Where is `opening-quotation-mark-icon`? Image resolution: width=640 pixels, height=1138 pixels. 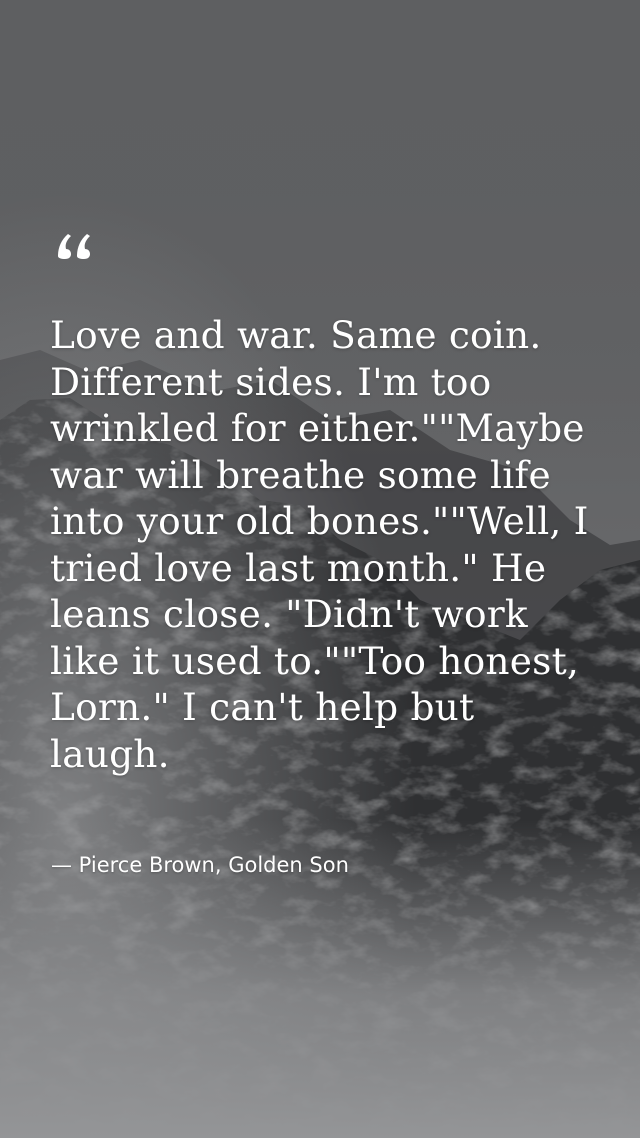
opening-quotation-mark-icon is located at coordinates (74, 246).